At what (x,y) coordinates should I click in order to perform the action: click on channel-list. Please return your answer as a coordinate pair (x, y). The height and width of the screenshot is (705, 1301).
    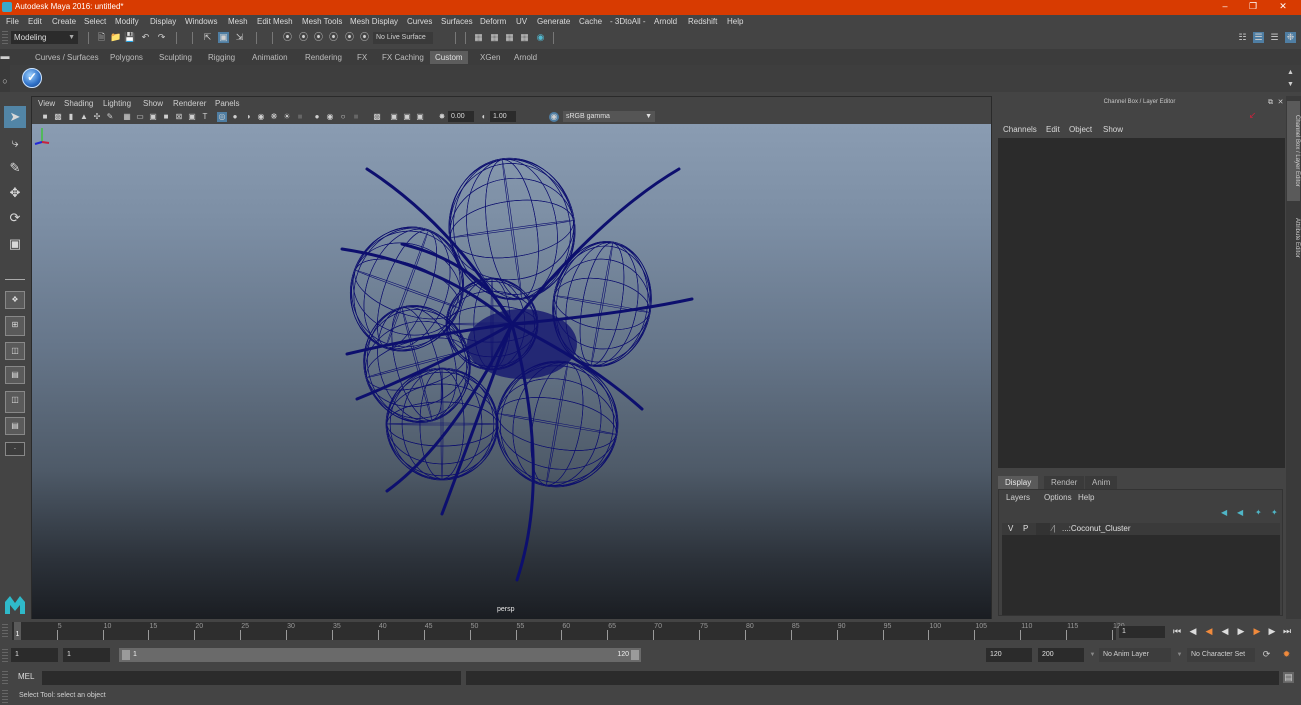
    Looking at the image, I should click on (1141, 303).